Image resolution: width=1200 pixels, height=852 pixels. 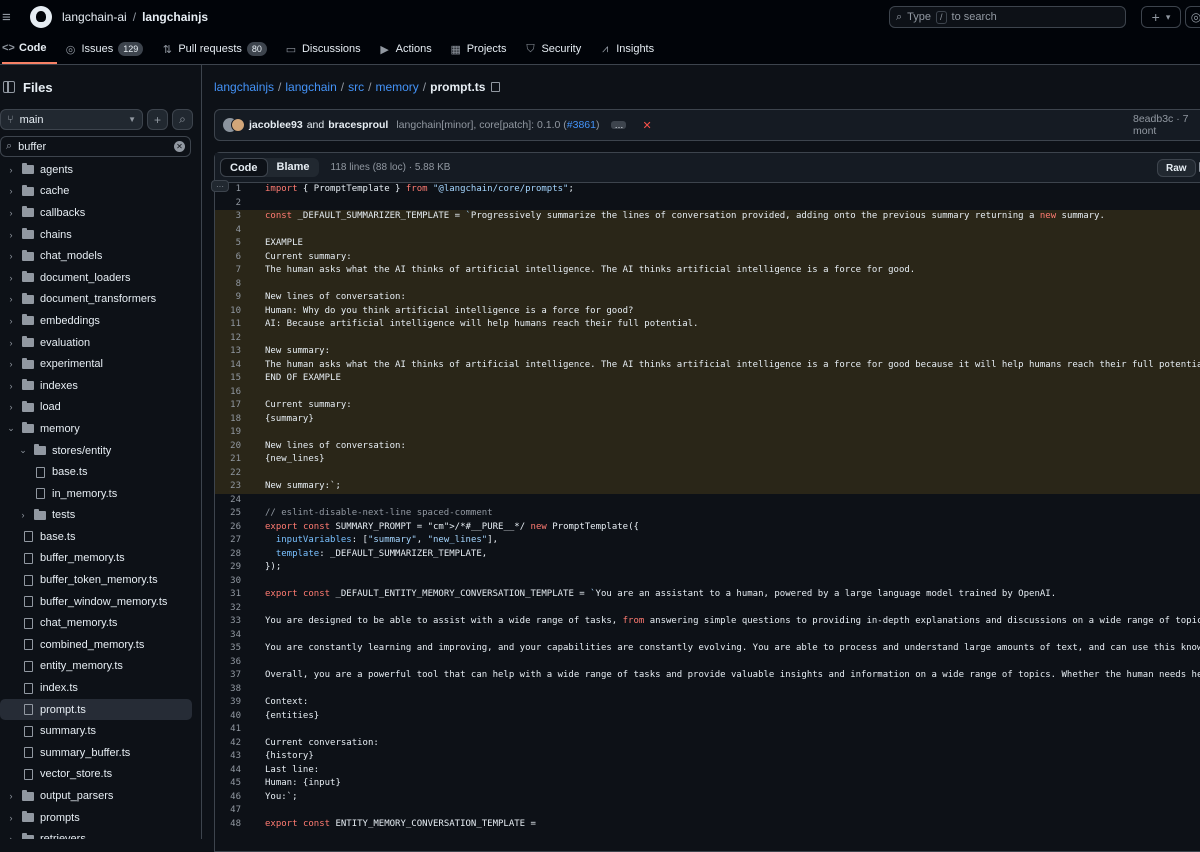 What do you see at coordinates (483, 49) in the screenshot?
I see `tab-projects: ▦ Projects` at bounding box center [483, 49].